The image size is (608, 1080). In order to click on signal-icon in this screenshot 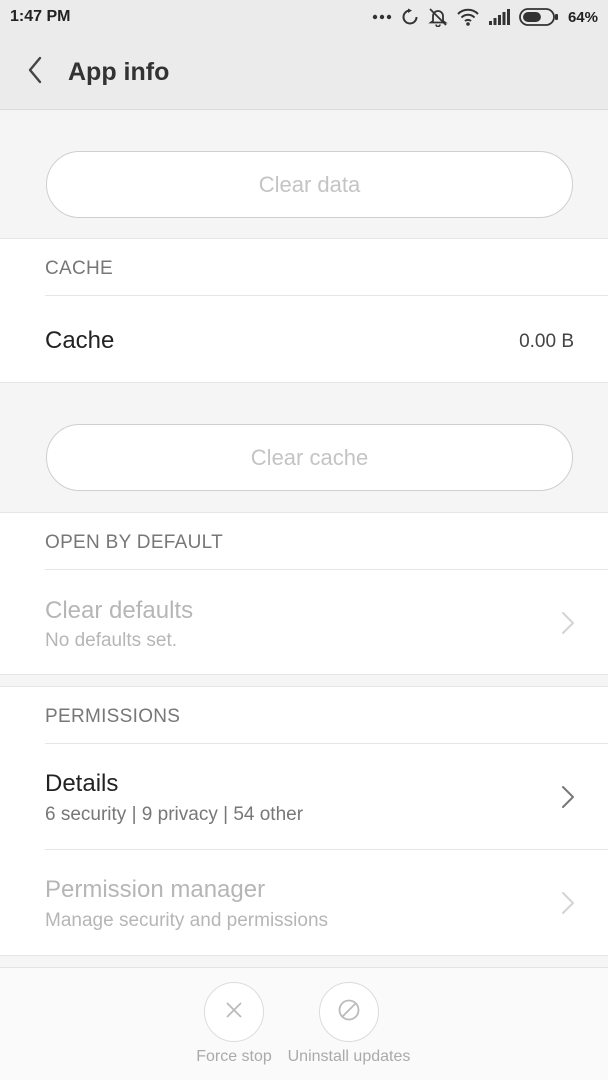, I will do `click(499, 17)`.